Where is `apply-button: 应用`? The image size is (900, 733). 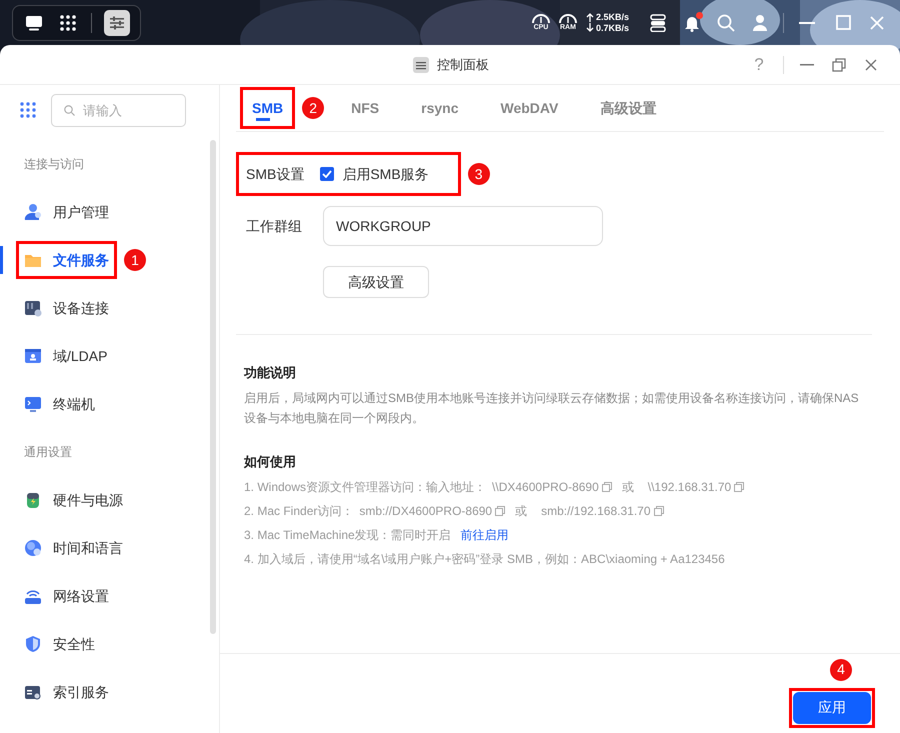 apply-button: 应用 is located at coordinates (832, 708).